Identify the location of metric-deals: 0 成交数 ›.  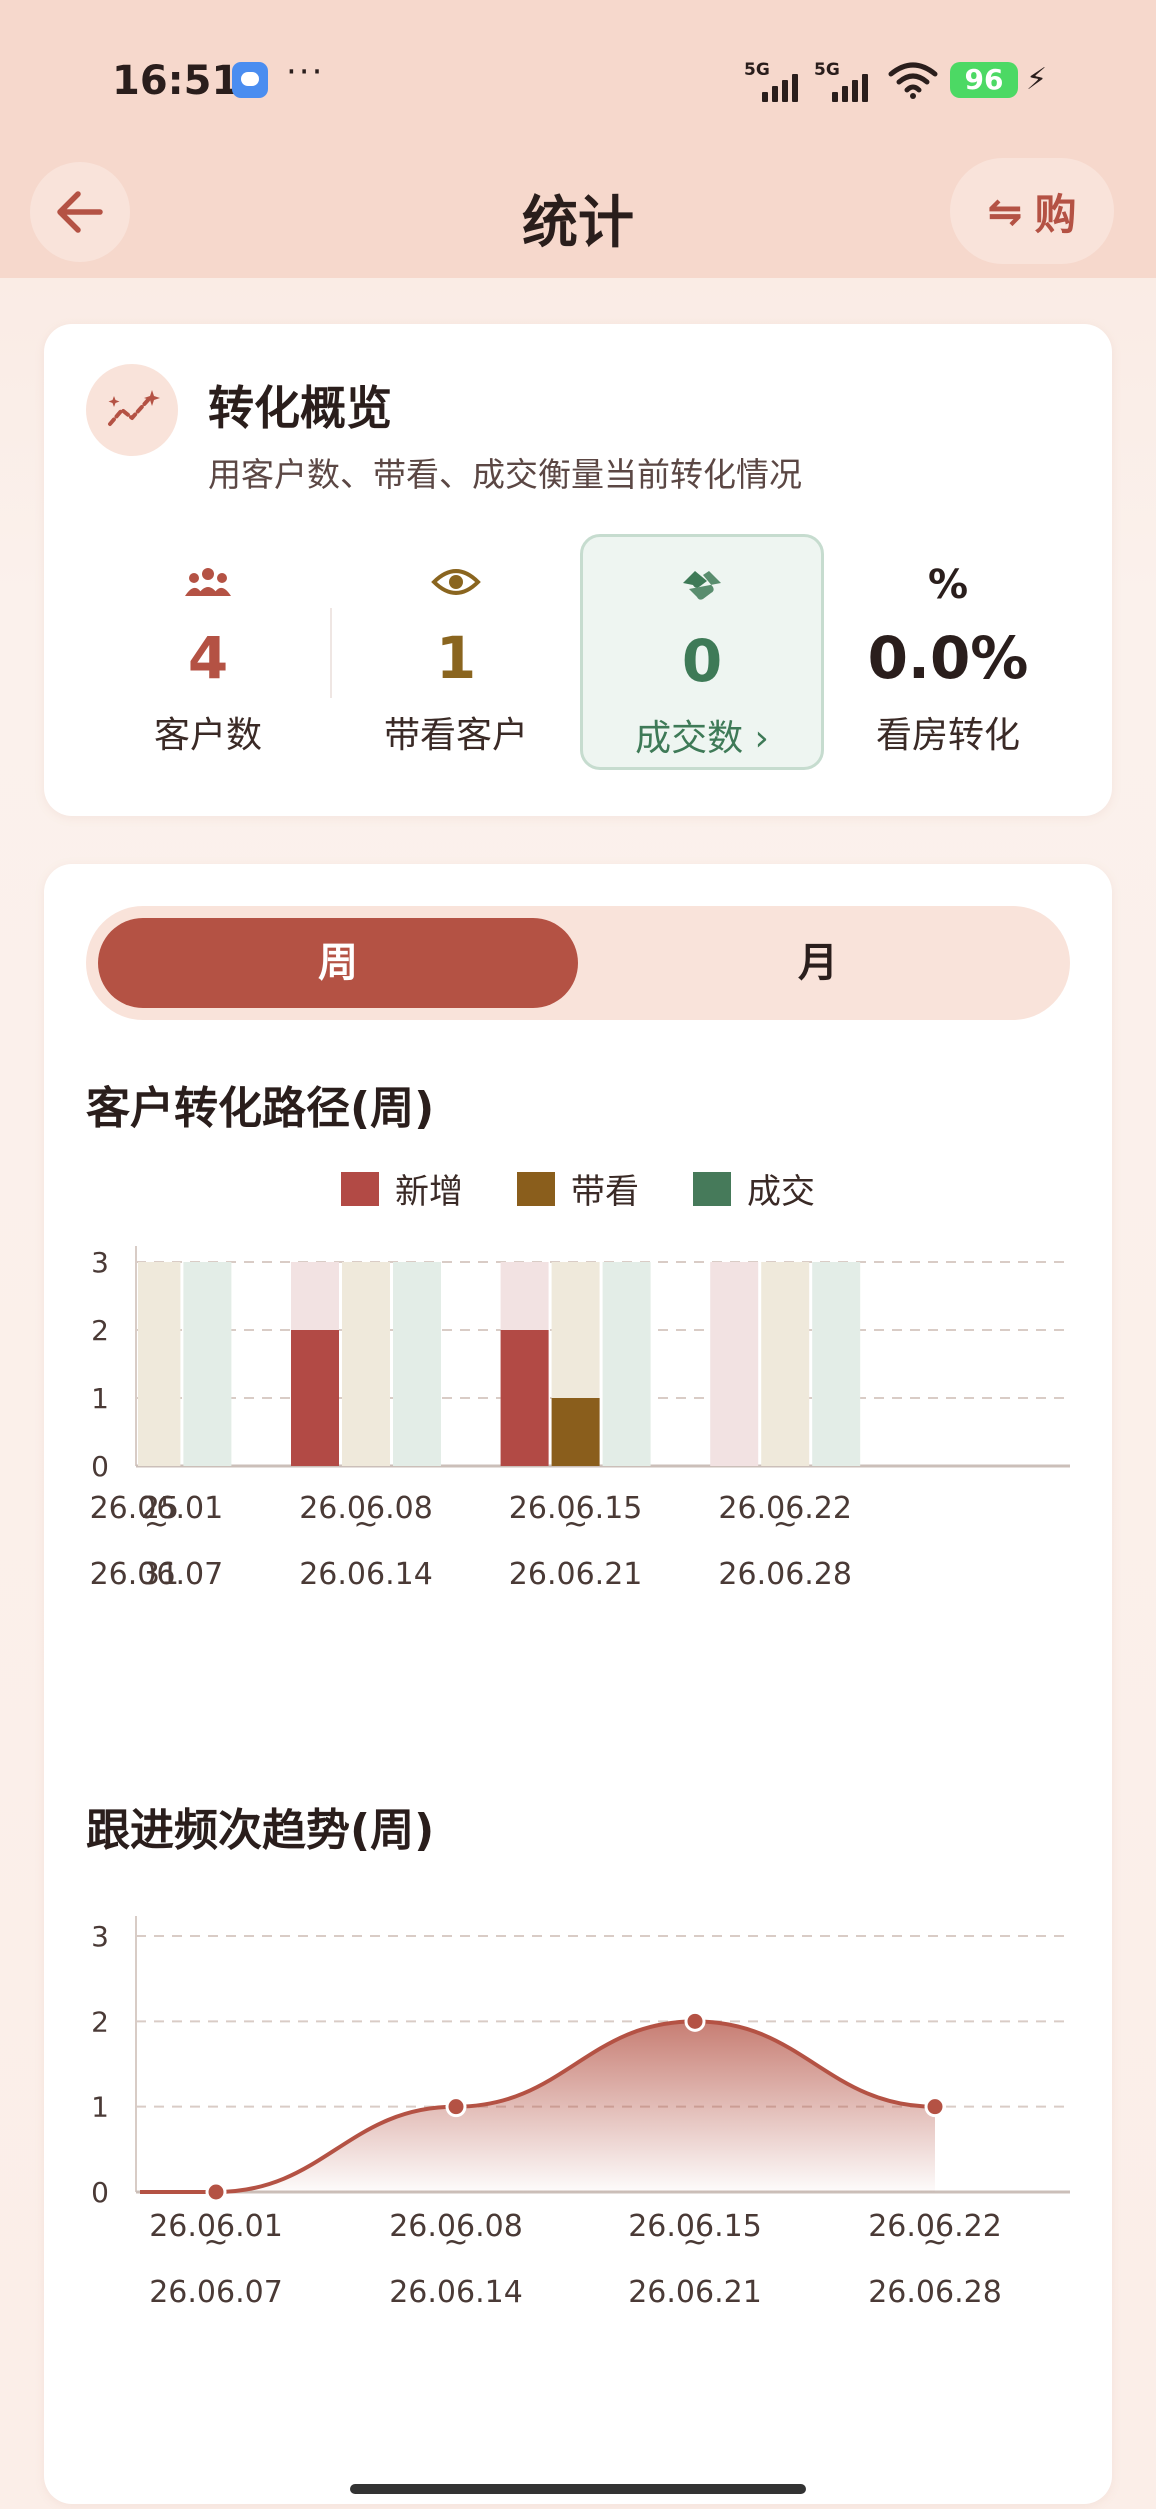
(702, 652).